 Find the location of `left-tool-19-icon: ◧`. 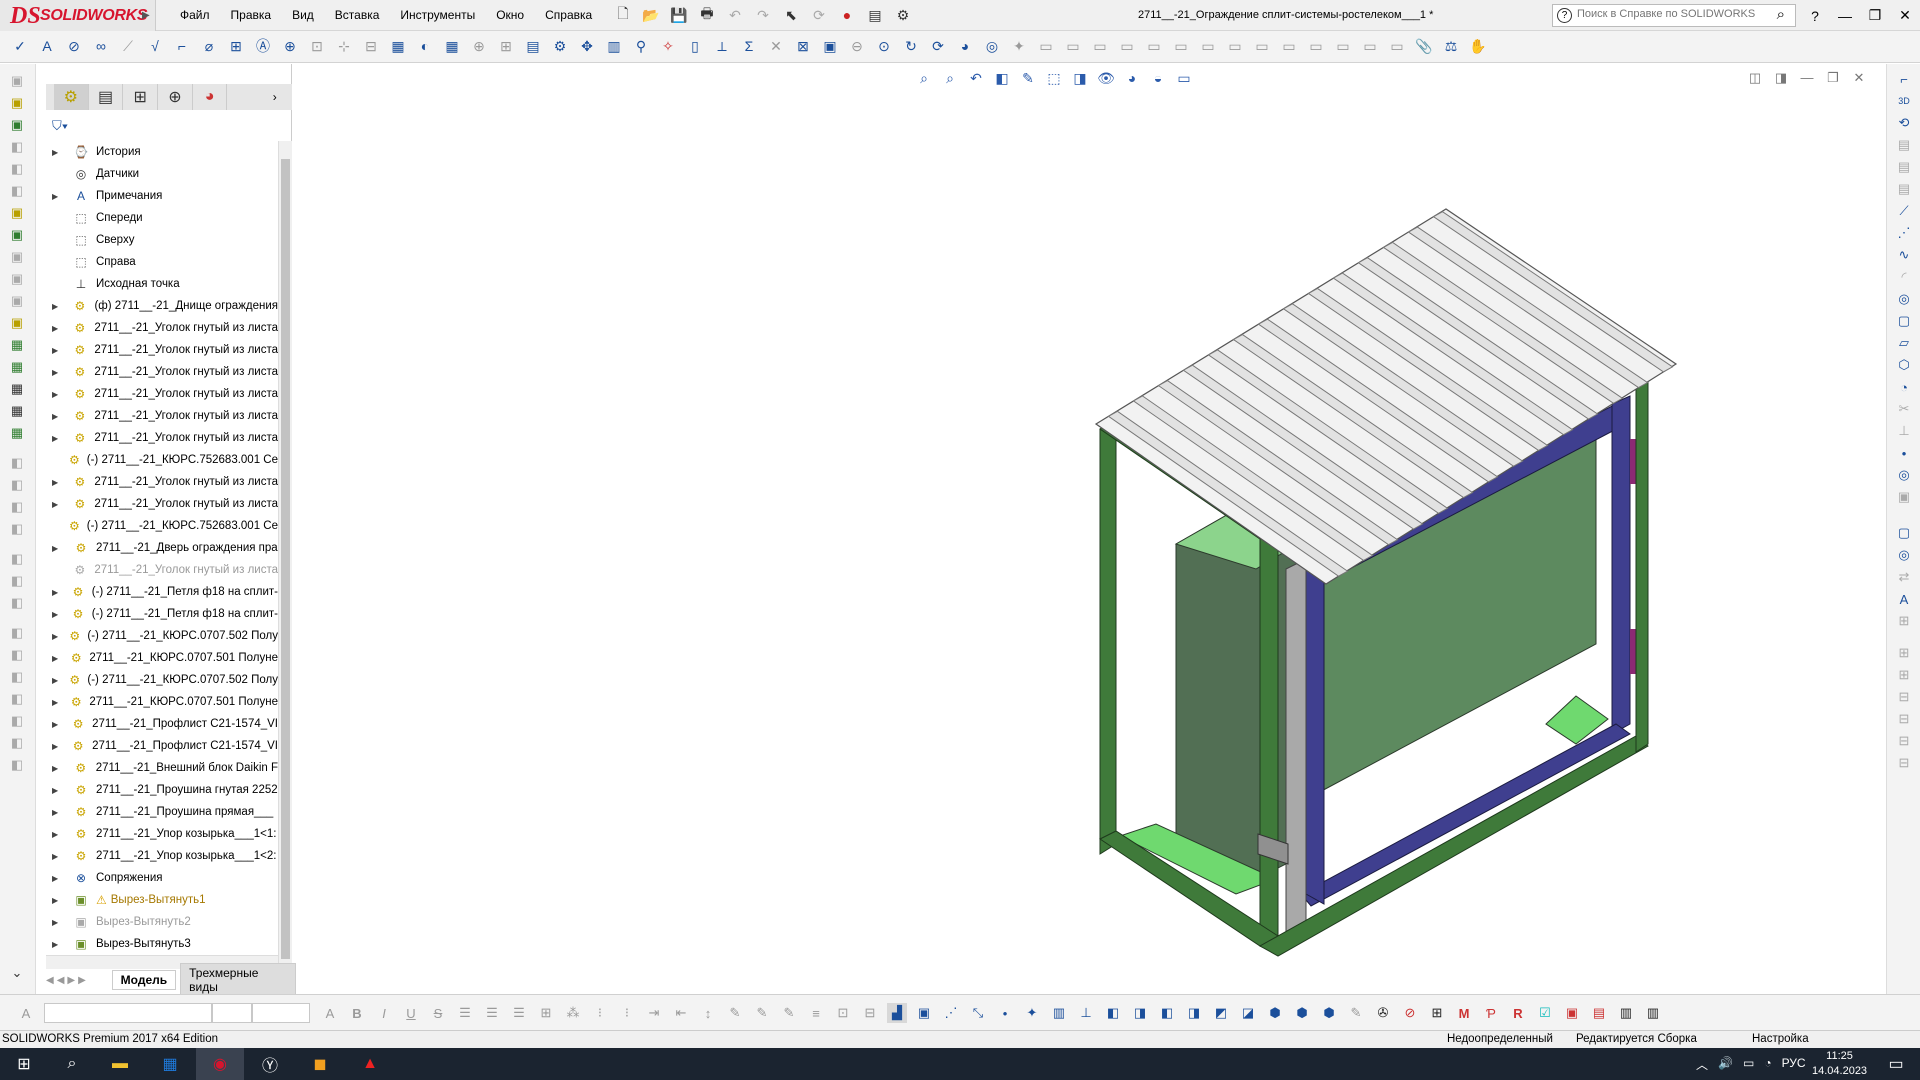

left-tool-19-icon: ◧ is located at coordinates (17, 485).